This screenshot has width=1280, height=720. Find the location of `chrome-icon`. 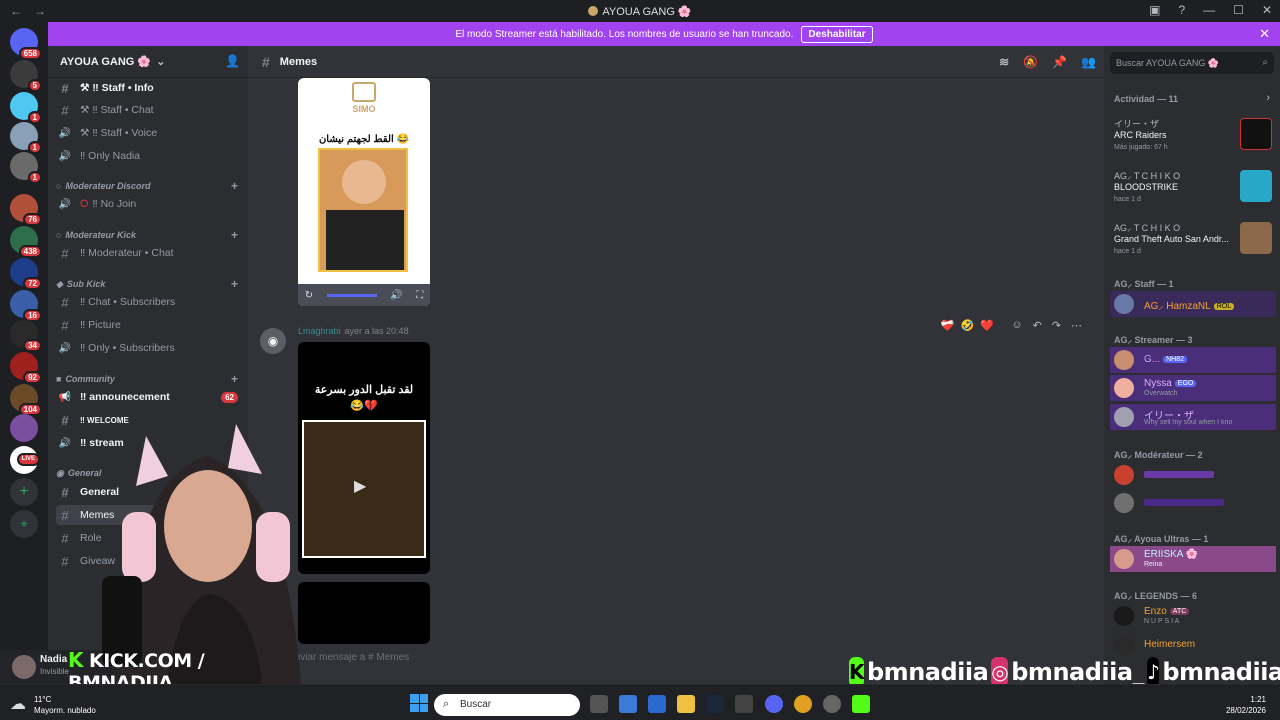

chrome-icon is located at coordinates (803, 704).